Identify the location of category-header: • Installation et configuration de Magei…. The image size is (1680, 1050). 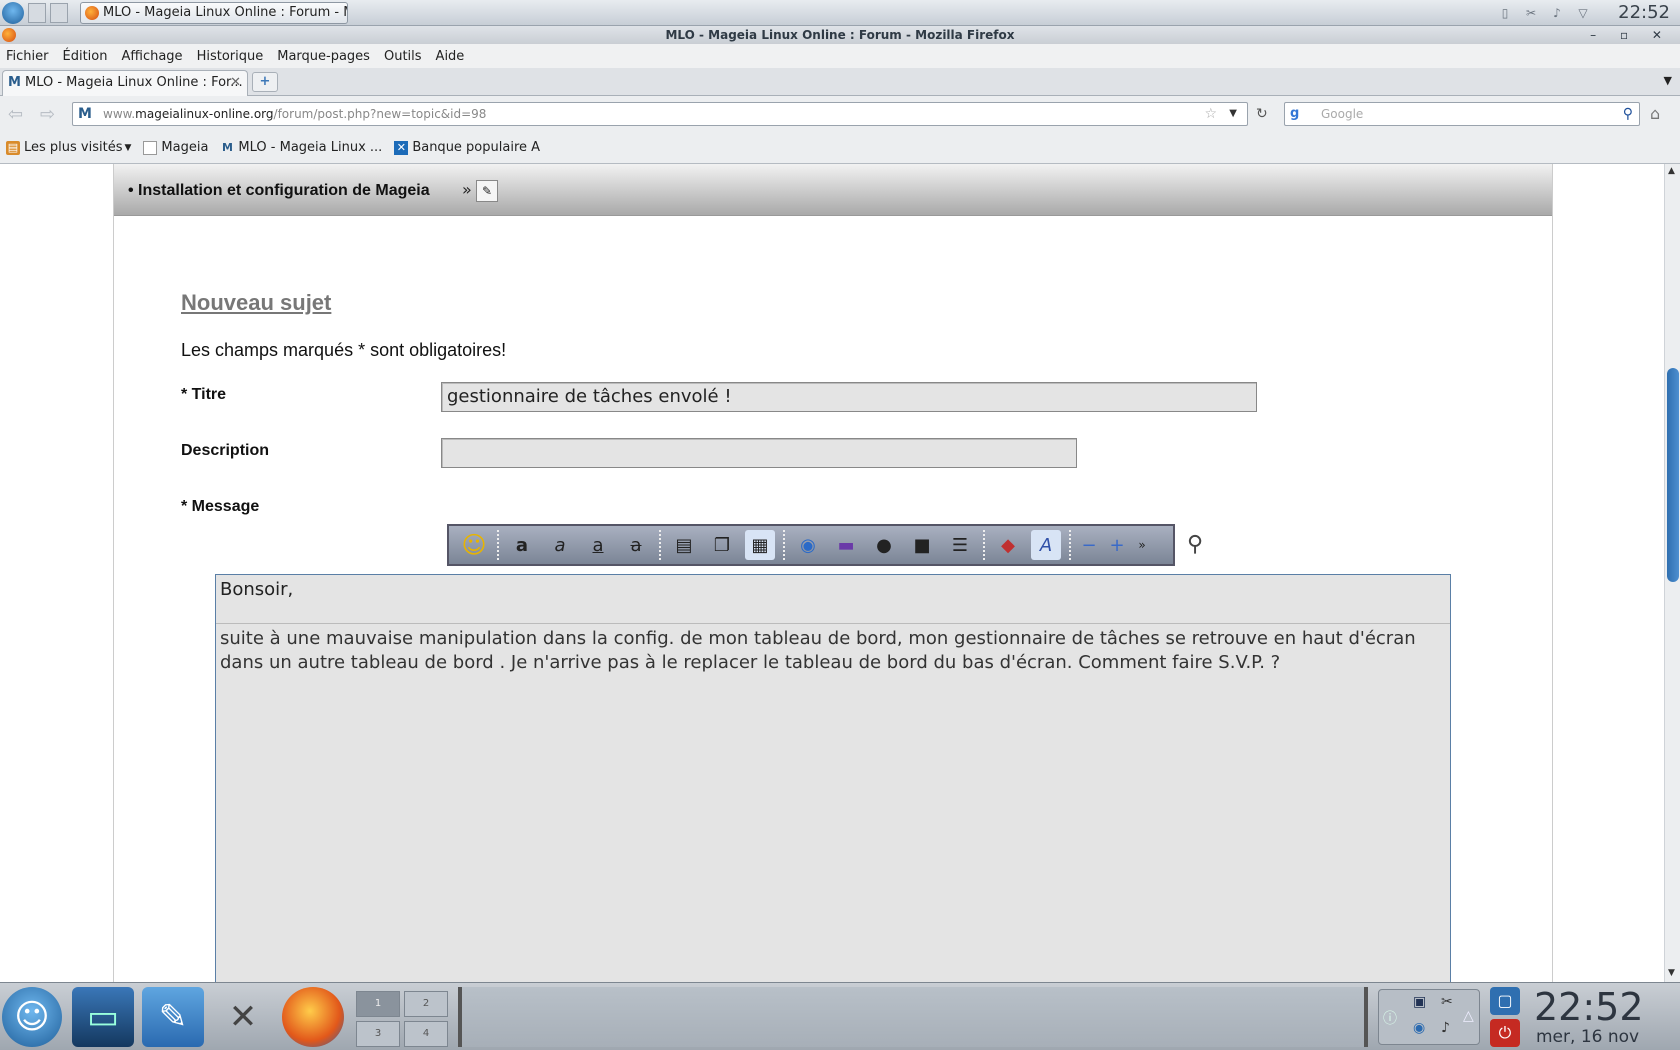
(833, 190).